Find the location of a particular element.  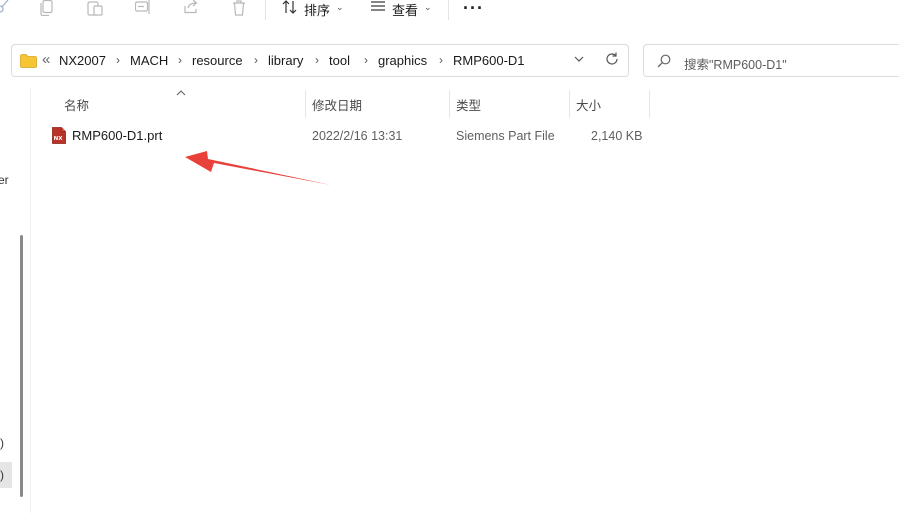

column-header-name: 名称 is located at coordinates (76, 104).